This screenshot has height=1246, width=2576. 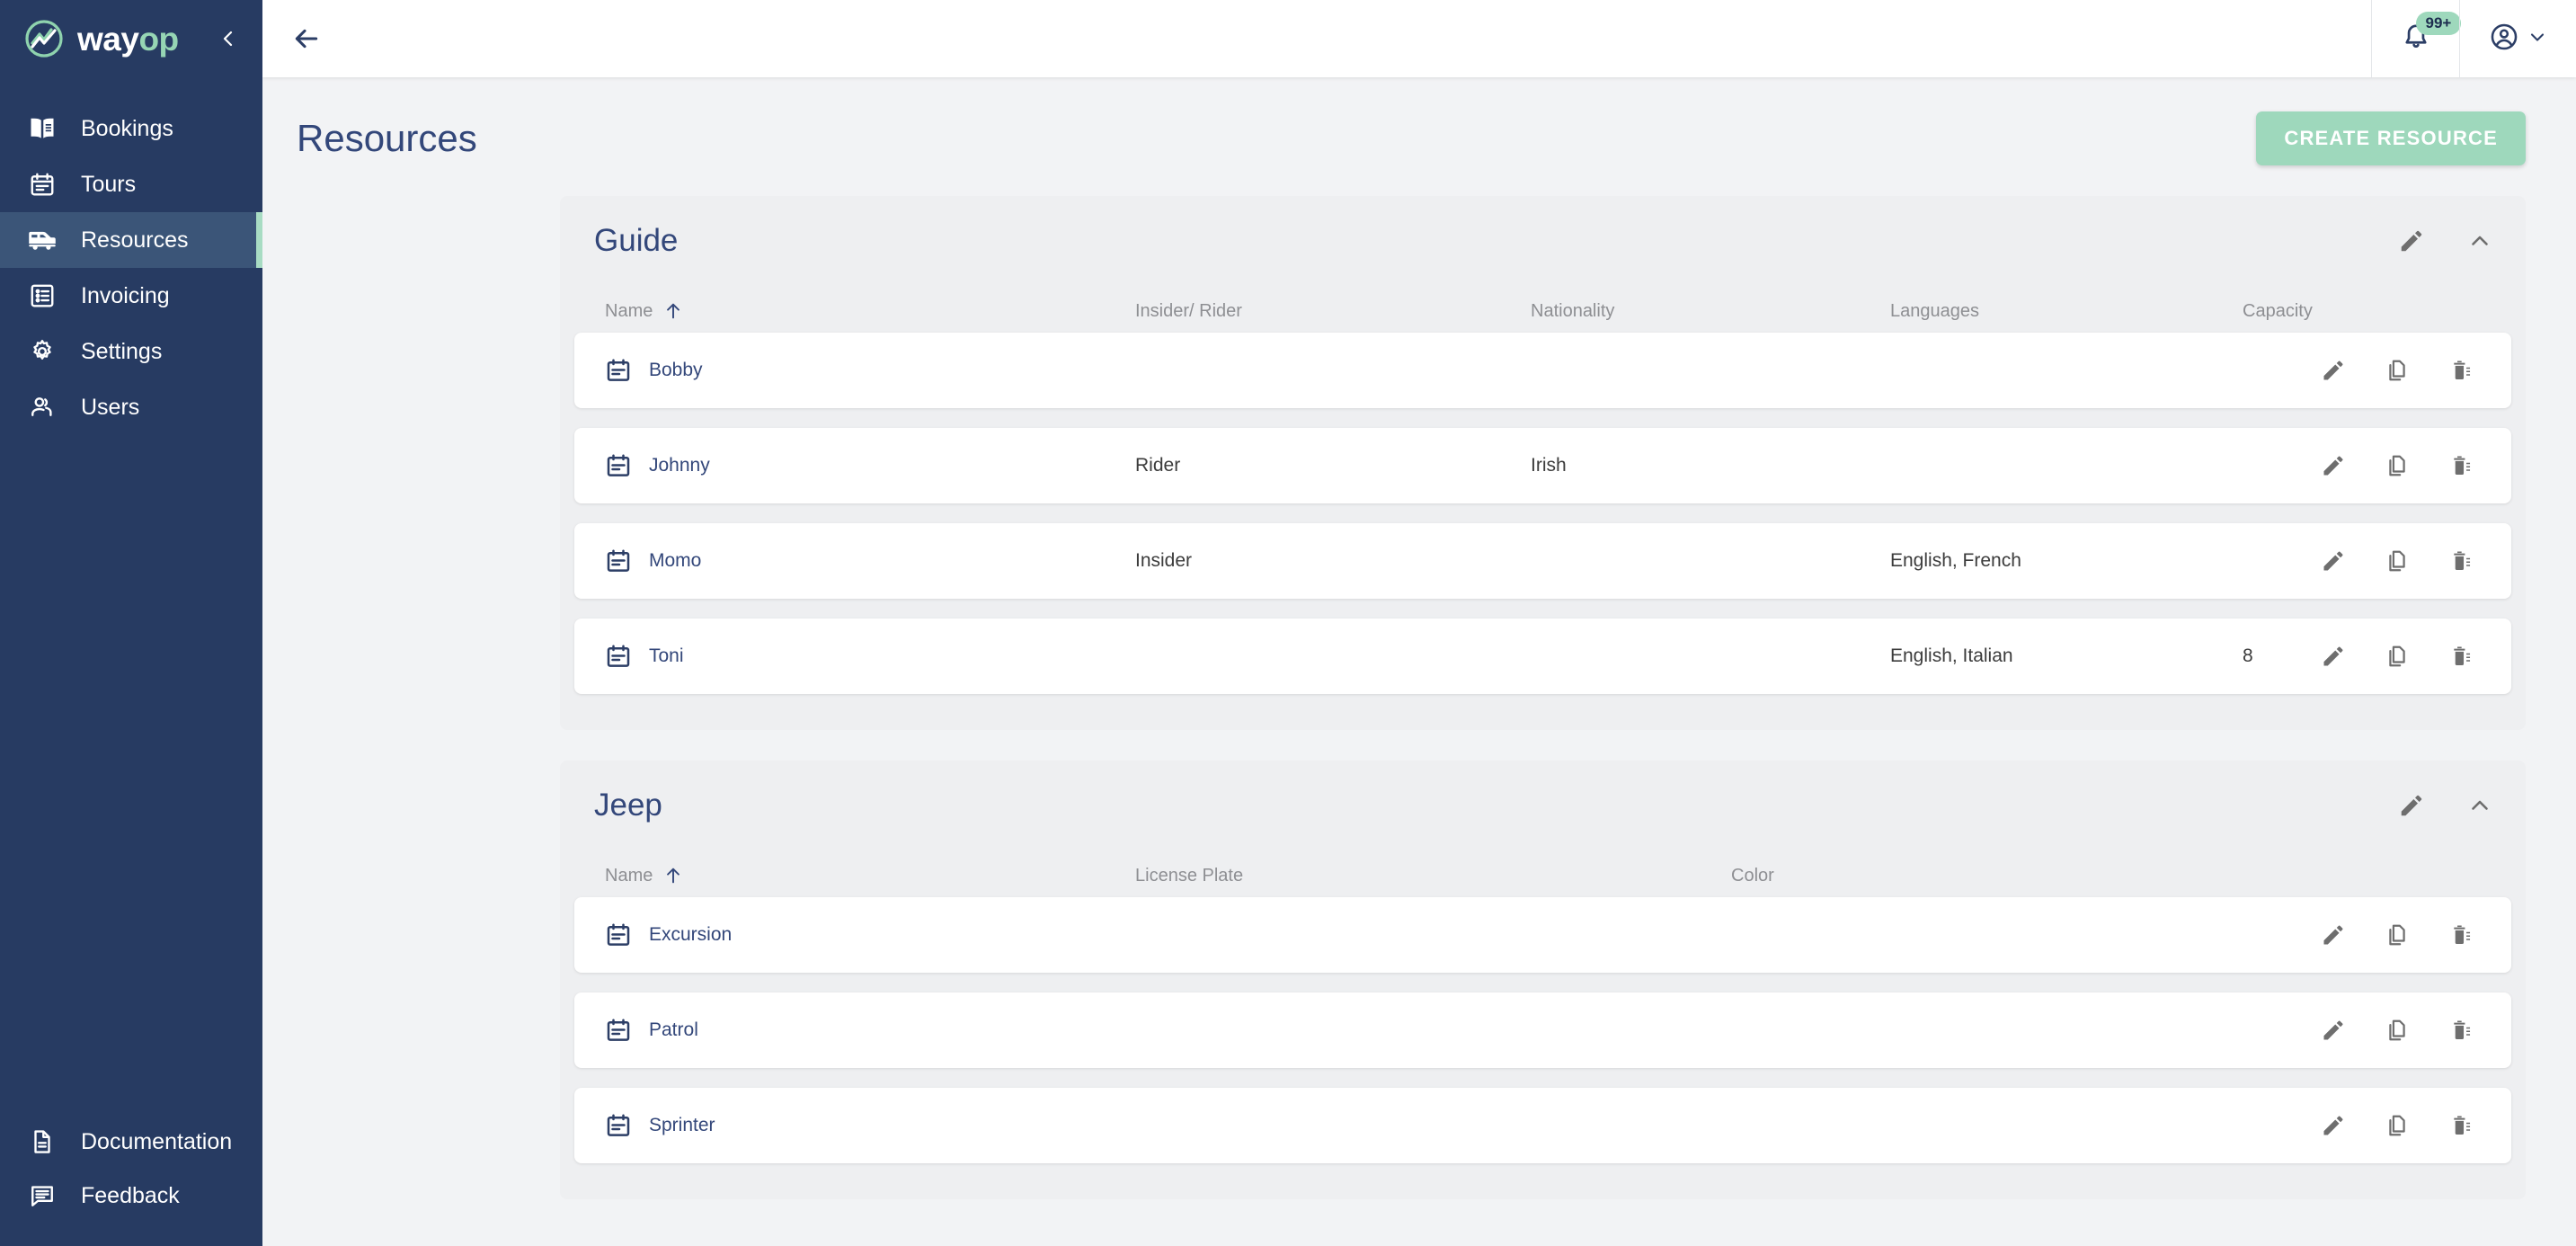 I want to click on brand-name-prefix: way, so click(x=108, y=39).